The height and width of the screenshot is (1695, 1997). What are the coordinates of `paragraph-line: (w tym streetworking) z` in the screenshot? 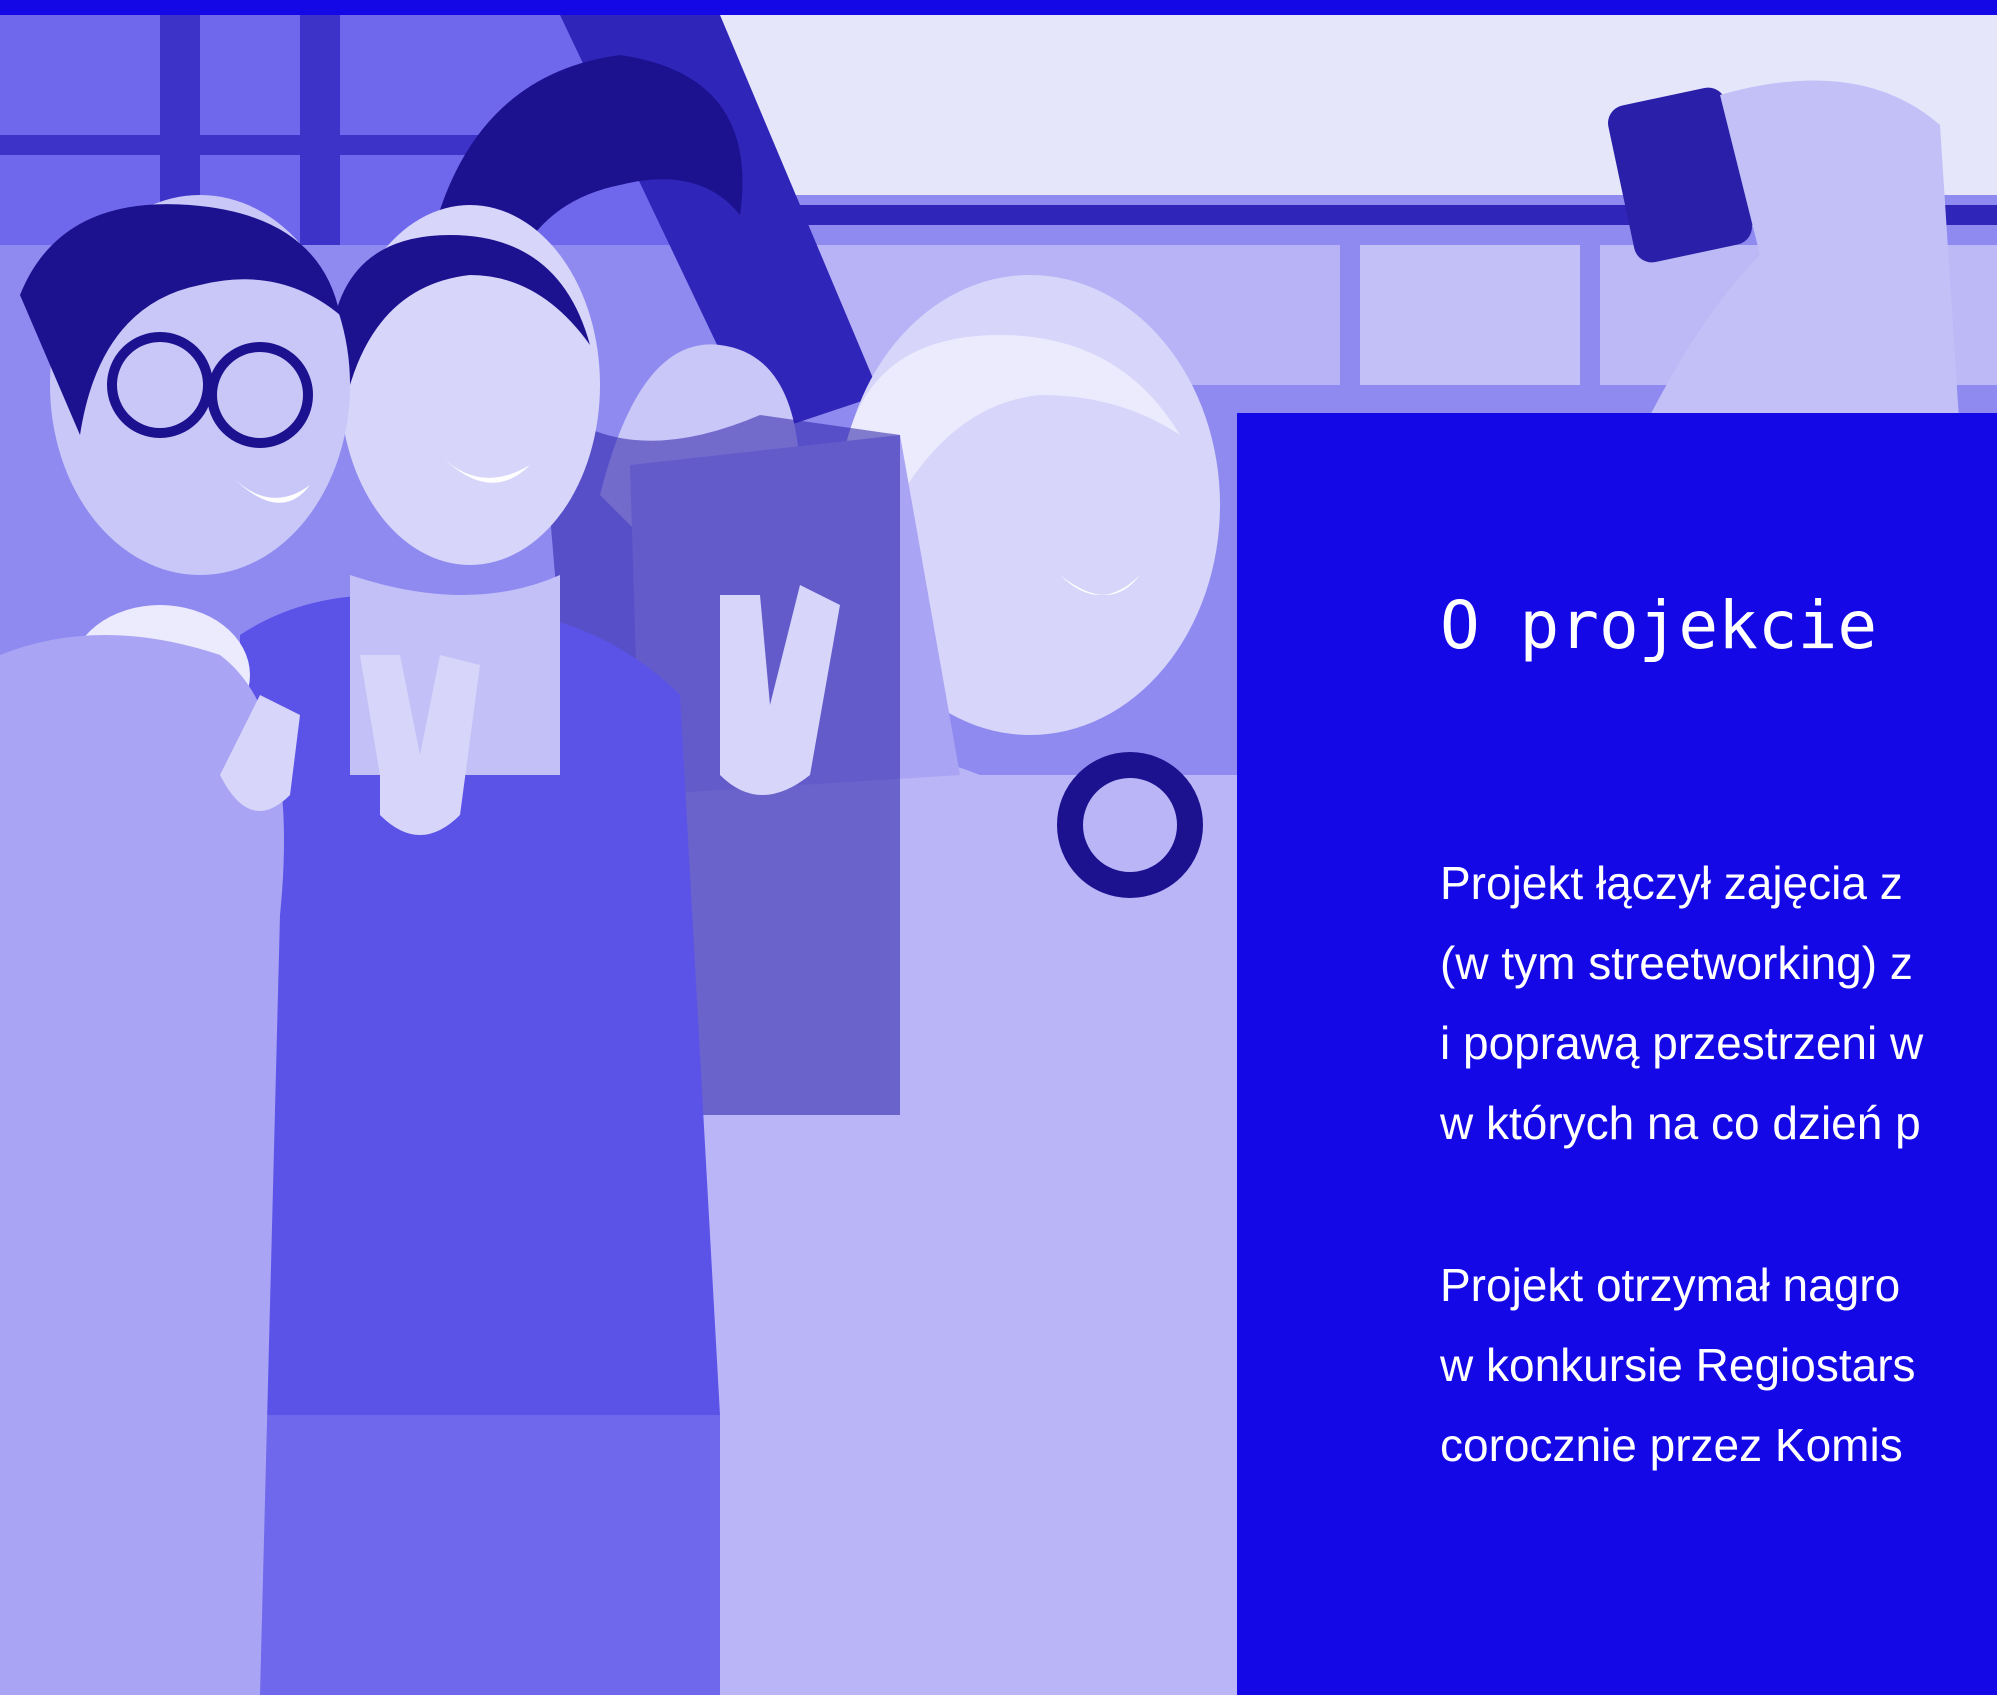 It's located at (1676, 963).